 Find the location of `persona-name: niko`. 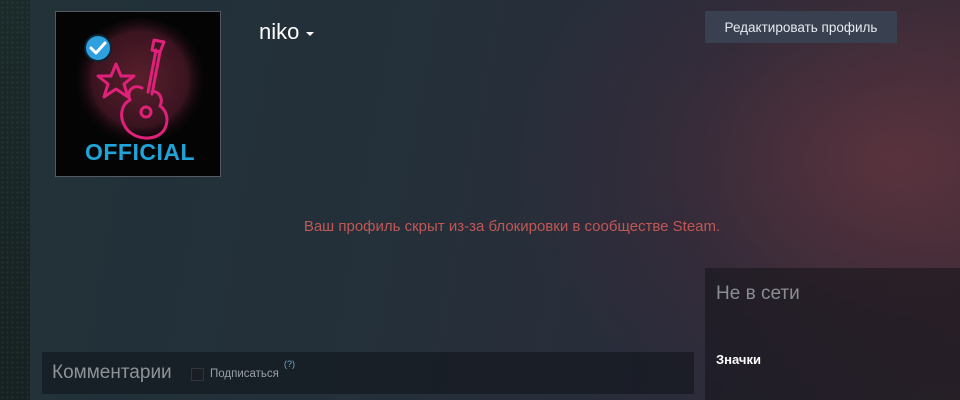

persona-name: niko is located at coordinates (279, 31).